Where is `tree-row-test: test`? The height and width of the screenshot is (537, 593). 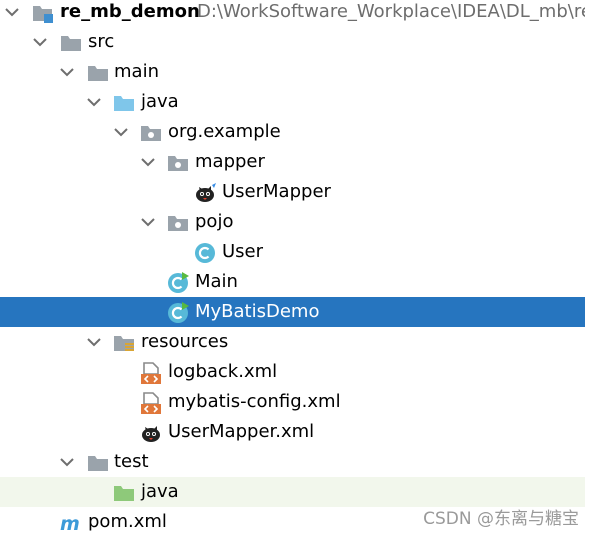
tree-row-test: test is located at coordinates (296, 462).